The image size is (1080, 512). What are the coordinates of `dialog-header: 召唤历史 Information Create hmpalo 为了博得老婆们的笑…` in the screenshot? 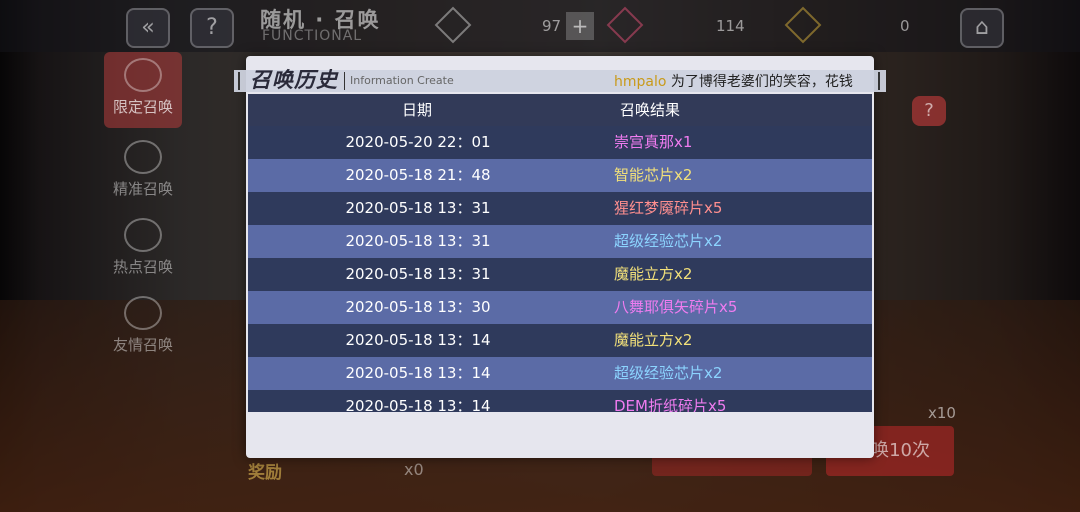 It's located at (560, 80).